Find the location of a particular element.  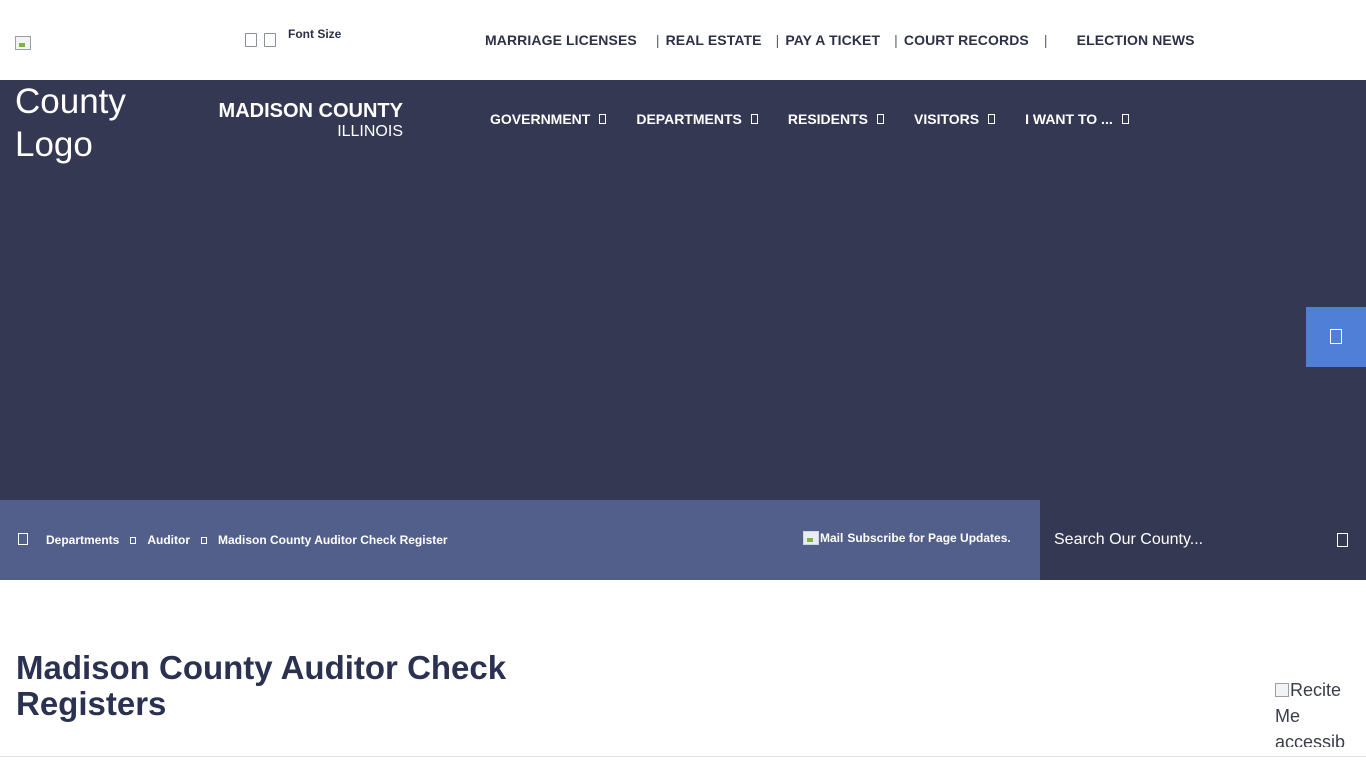

accessibility-side-tab is located at coordinates (1336, 337).